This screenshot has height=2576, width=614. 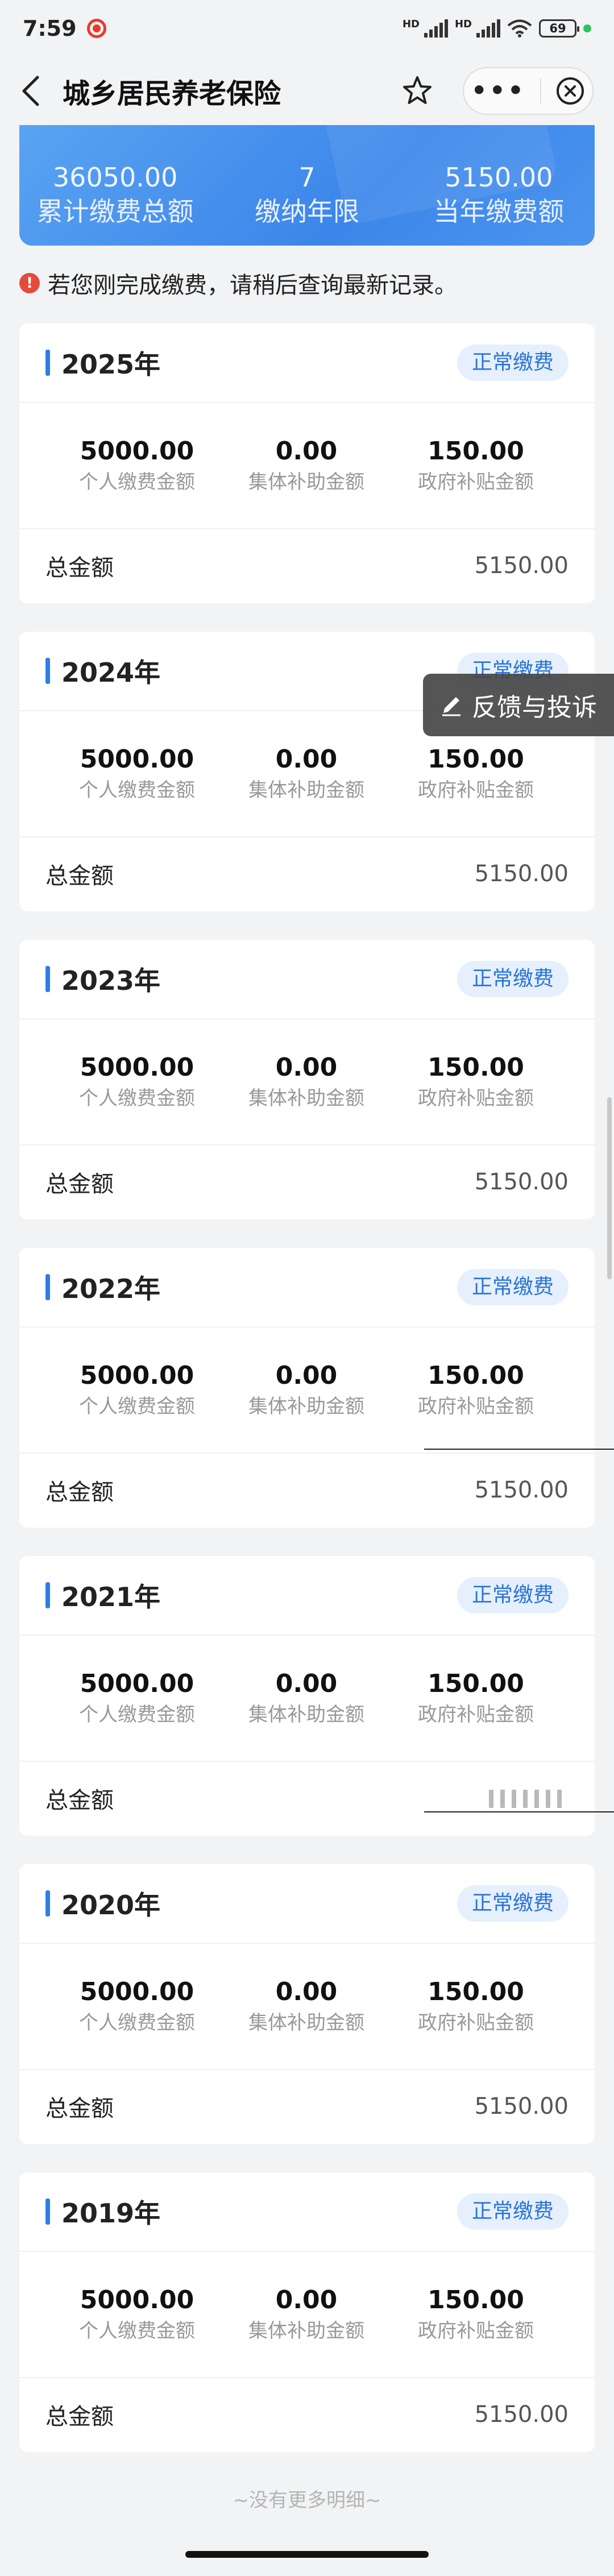 What do you see at coordinates (111, 1289) in the screenshot?
I see `record-year: 2022年` at bounding box center [111, 1289].